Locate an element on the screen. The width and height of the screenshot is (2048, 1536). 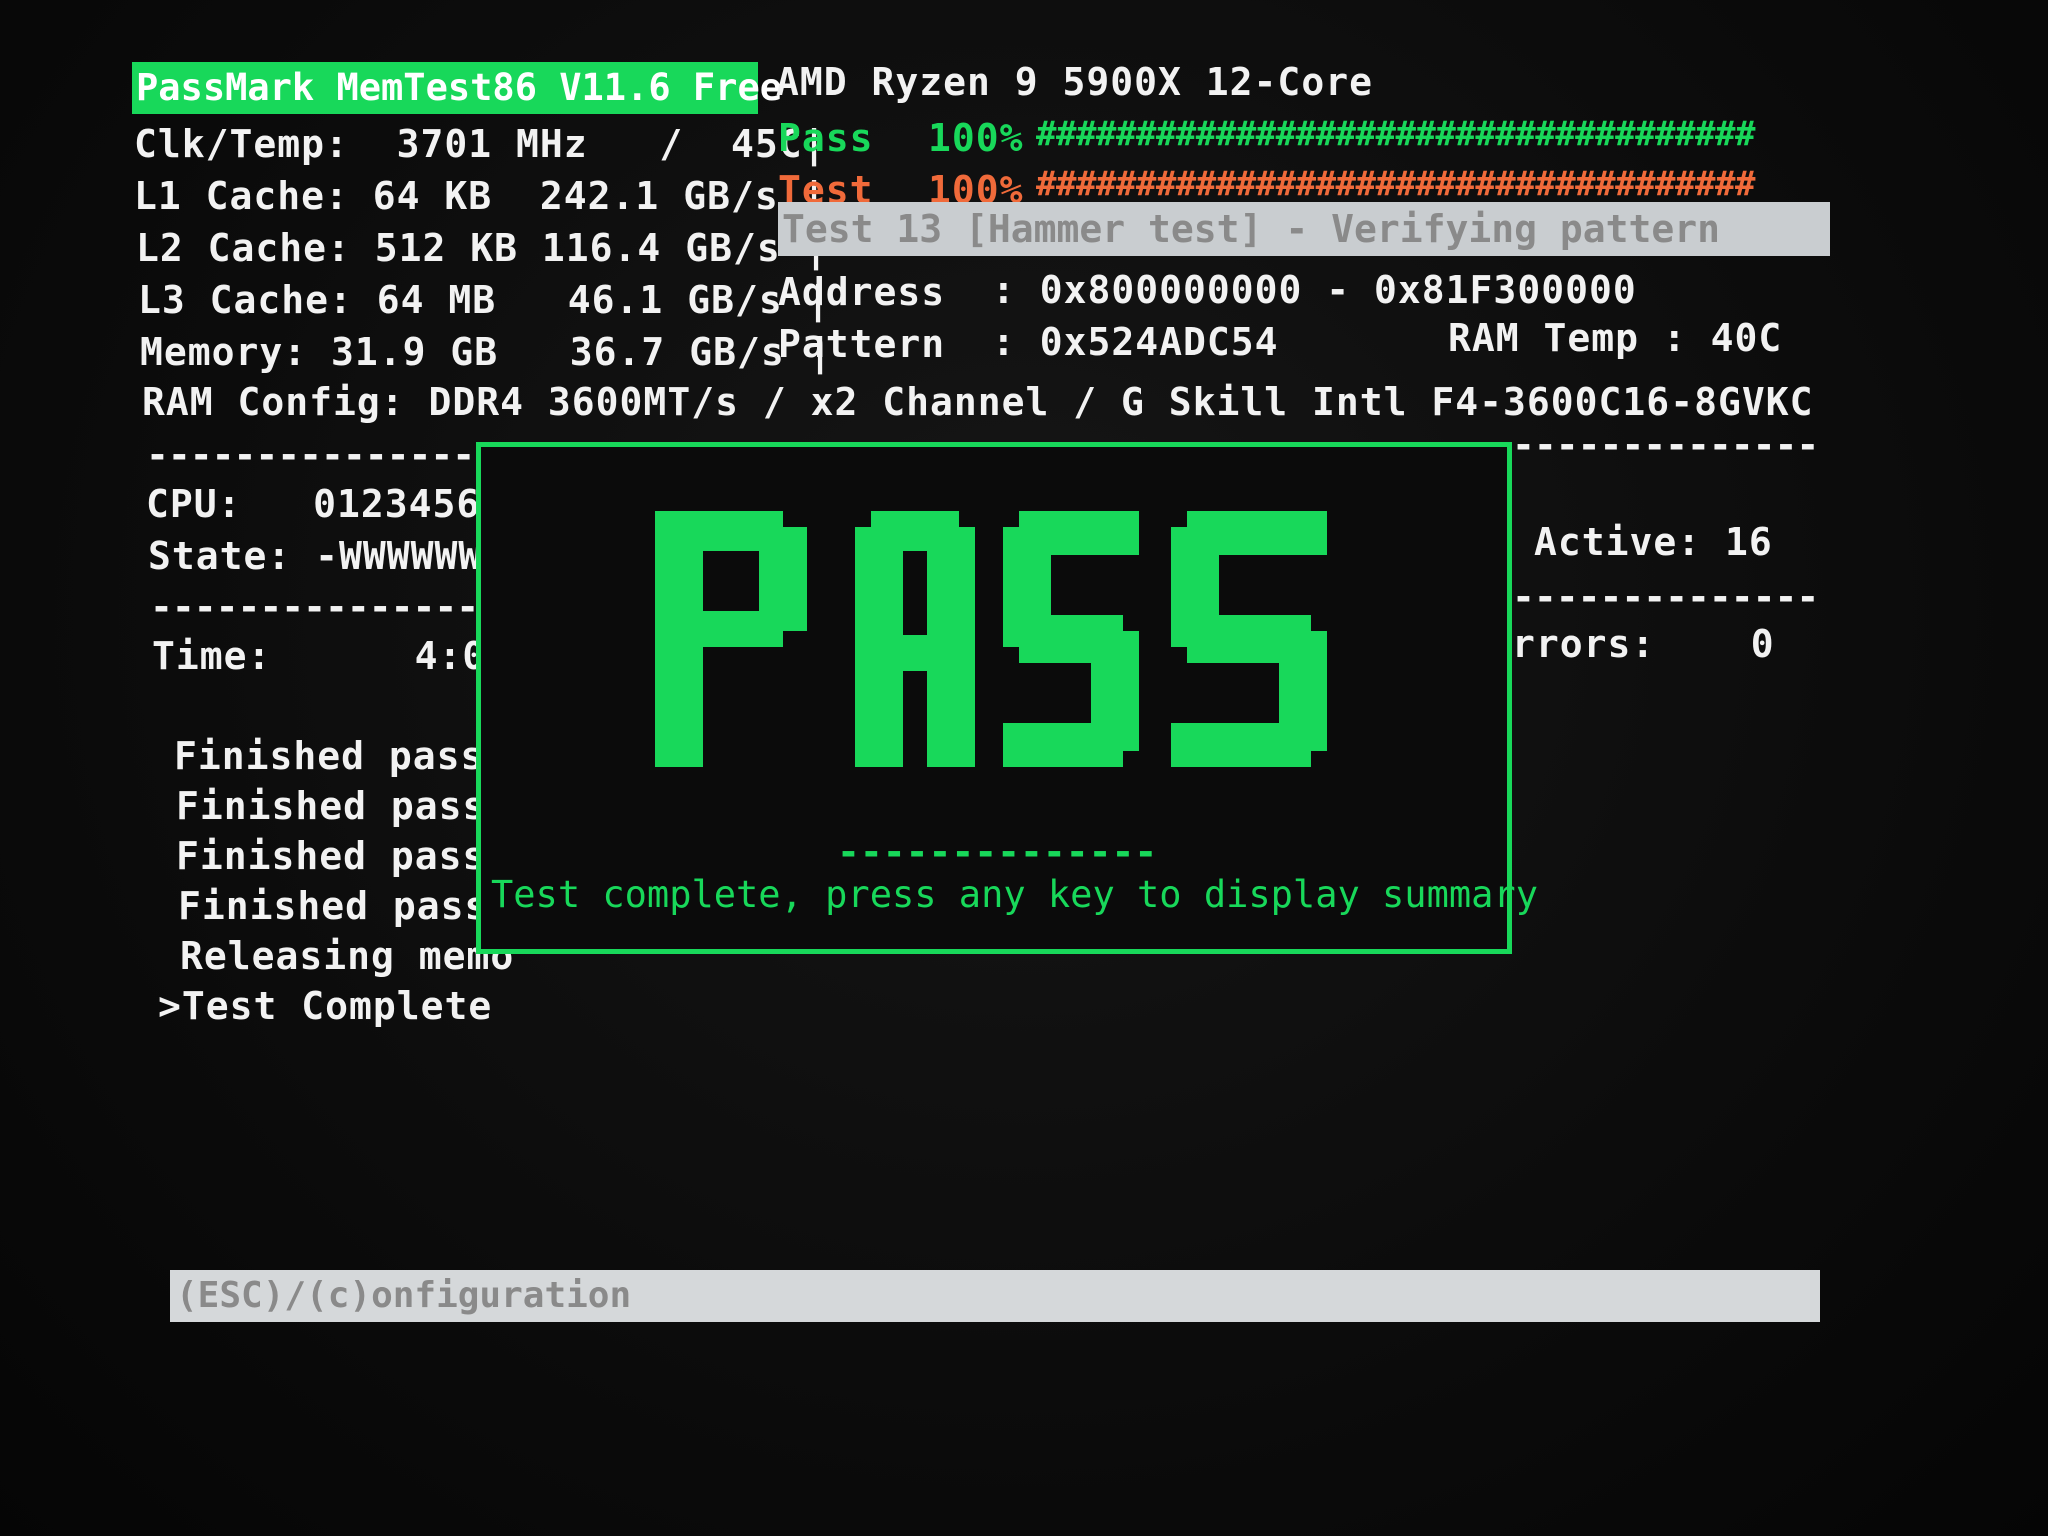
address-value: : 0x800000000 - 0x81F300000 is located at coordinates (1314, 290).